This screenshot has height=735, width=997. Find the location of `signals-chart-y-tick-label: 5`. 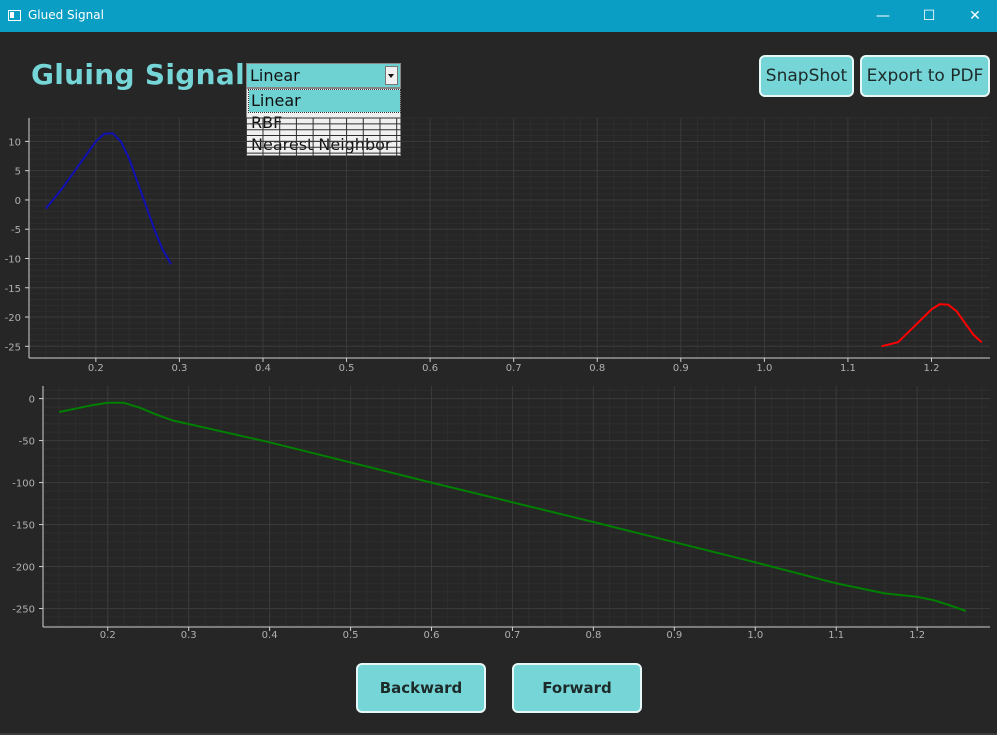

signals-chart-y-tick-label: 5 is located at coordinates (18, 172).